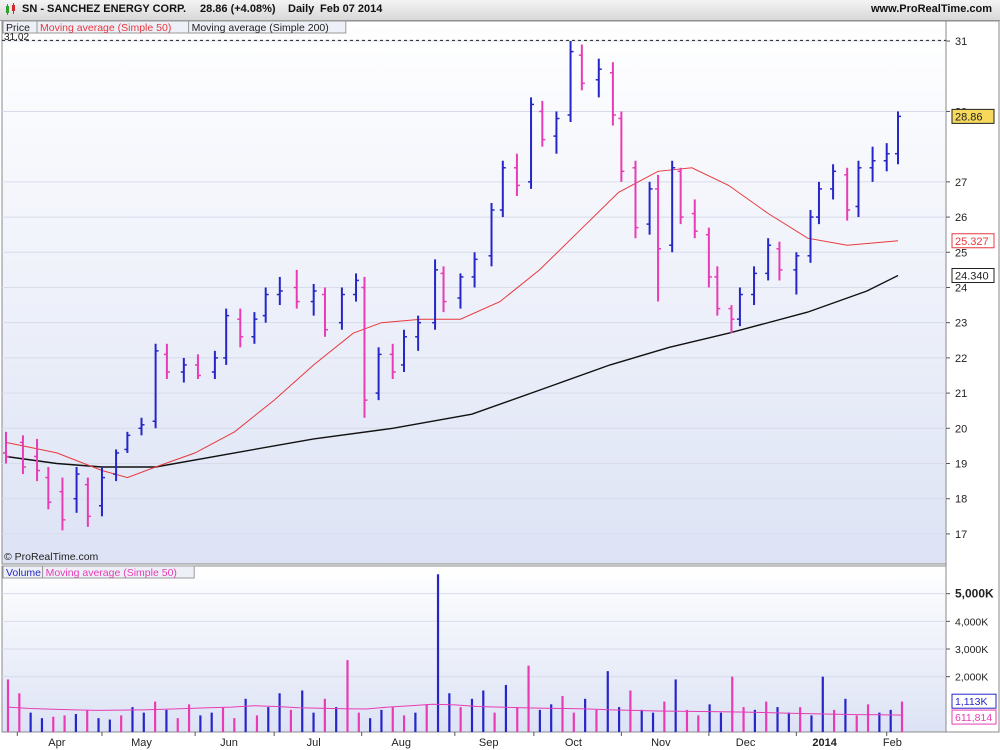 The image size is (1000, 750). What do you see at coordinates (961, 359) in the screenshot?
I see `price-tick-label: 22` at bounding box center [961, 359].